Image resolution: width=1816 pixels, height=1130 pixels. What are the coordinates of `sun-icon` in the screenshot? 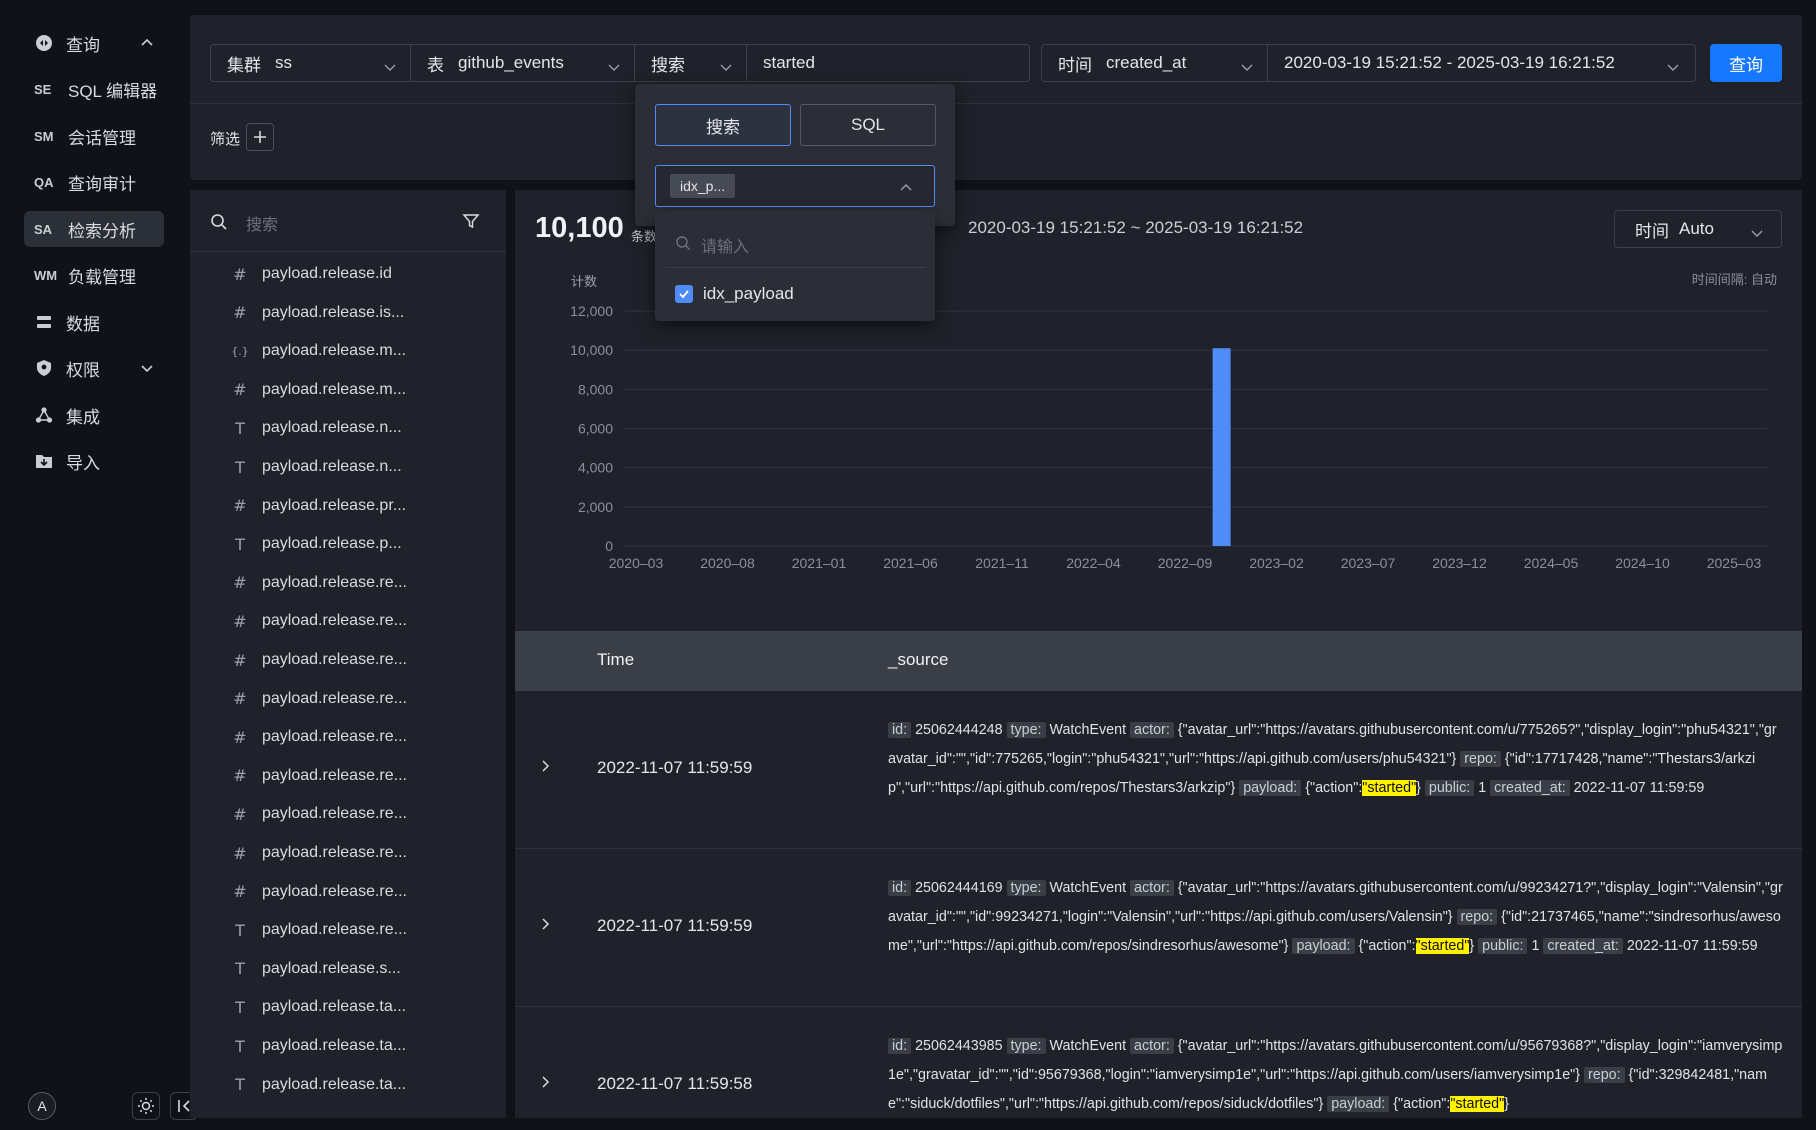 It's located at (146, 1106).